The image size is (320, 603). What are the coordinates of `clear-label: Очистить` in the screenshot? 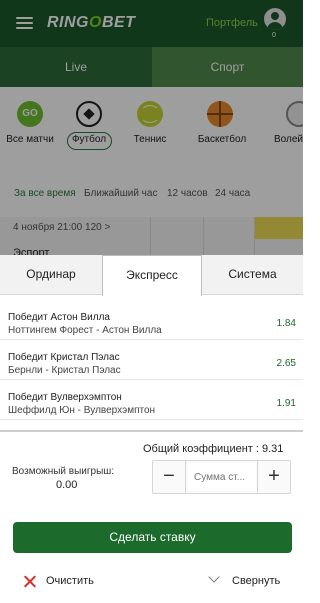 It's located at (70, 581).